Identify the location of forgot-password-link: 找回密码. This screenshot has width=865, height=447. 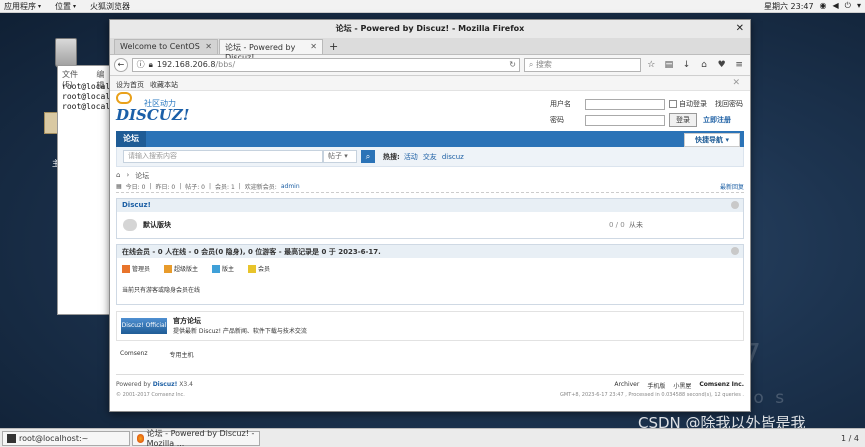
(729, 104).